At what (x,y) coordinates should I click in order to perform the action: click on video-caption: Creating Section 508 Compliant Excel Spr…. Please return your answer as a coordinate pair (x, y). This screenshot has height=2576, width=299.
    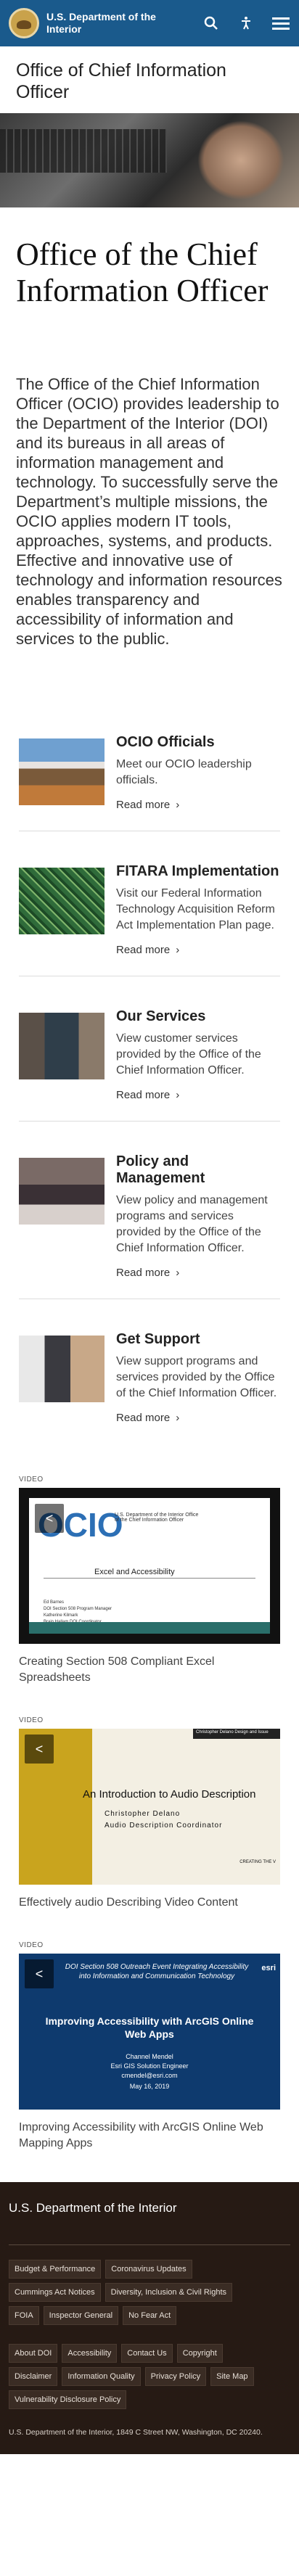
    Looking at the image, I should click on (149, 1670).